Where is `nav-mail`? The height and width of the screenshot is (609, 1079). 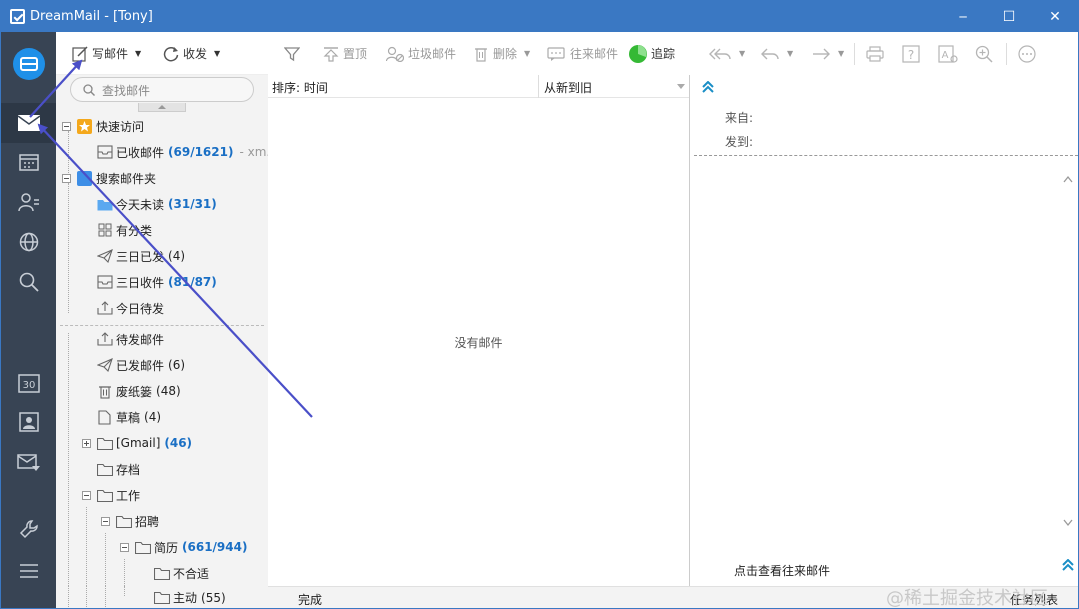 nav-mail is located at coordinates (28, 123).